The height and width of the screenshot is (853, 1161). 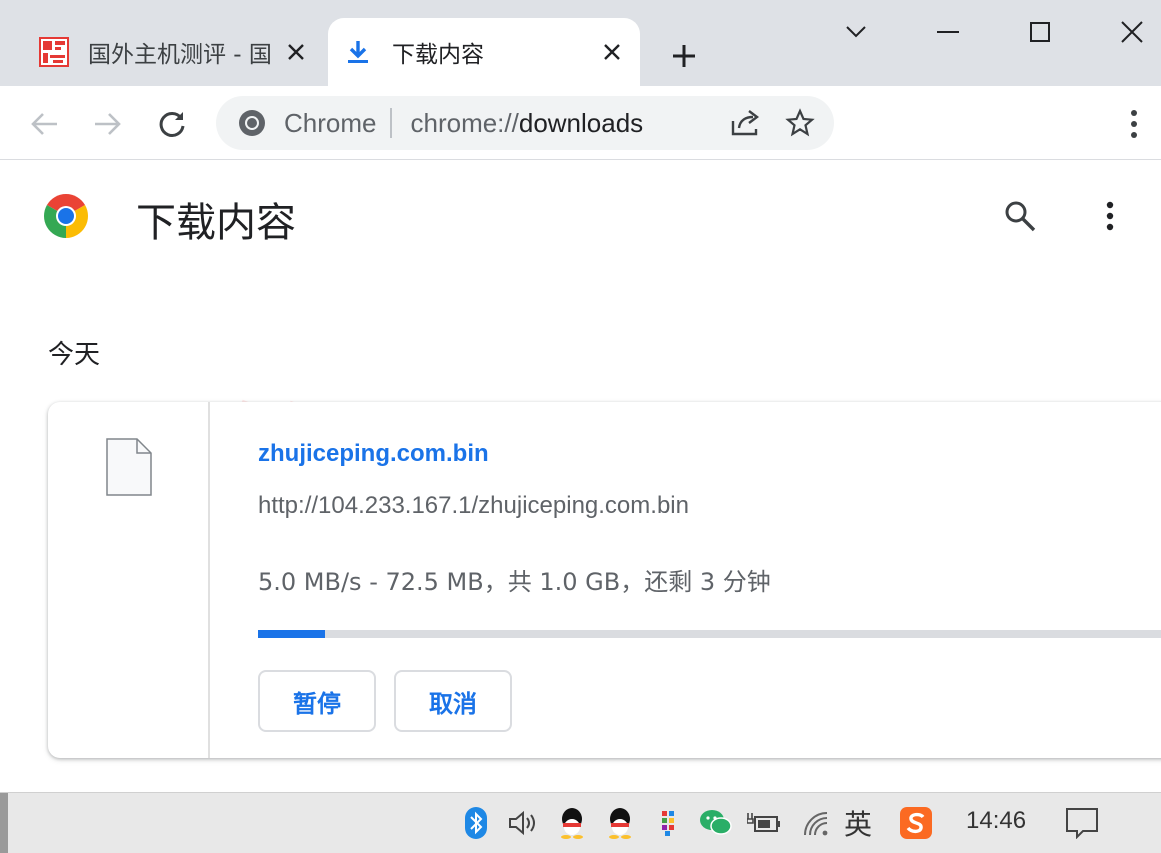 What do you see at coordinates (54, 52) in the screenshot?
I see `site-logo-icon` at bounding box center [54, 52].